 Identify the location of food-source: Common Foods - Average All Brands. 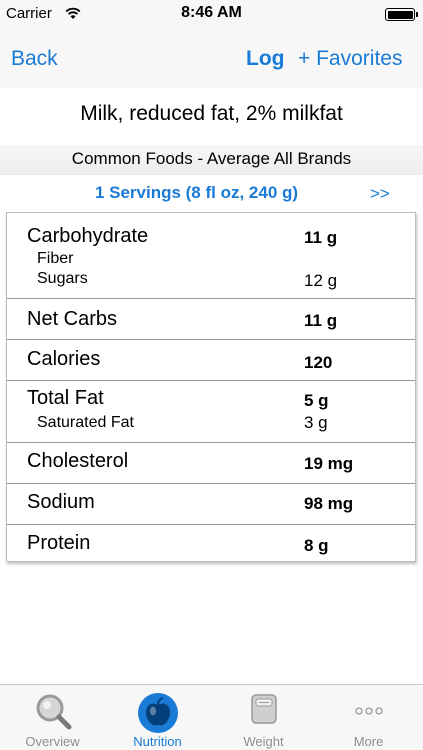
(211, 158).